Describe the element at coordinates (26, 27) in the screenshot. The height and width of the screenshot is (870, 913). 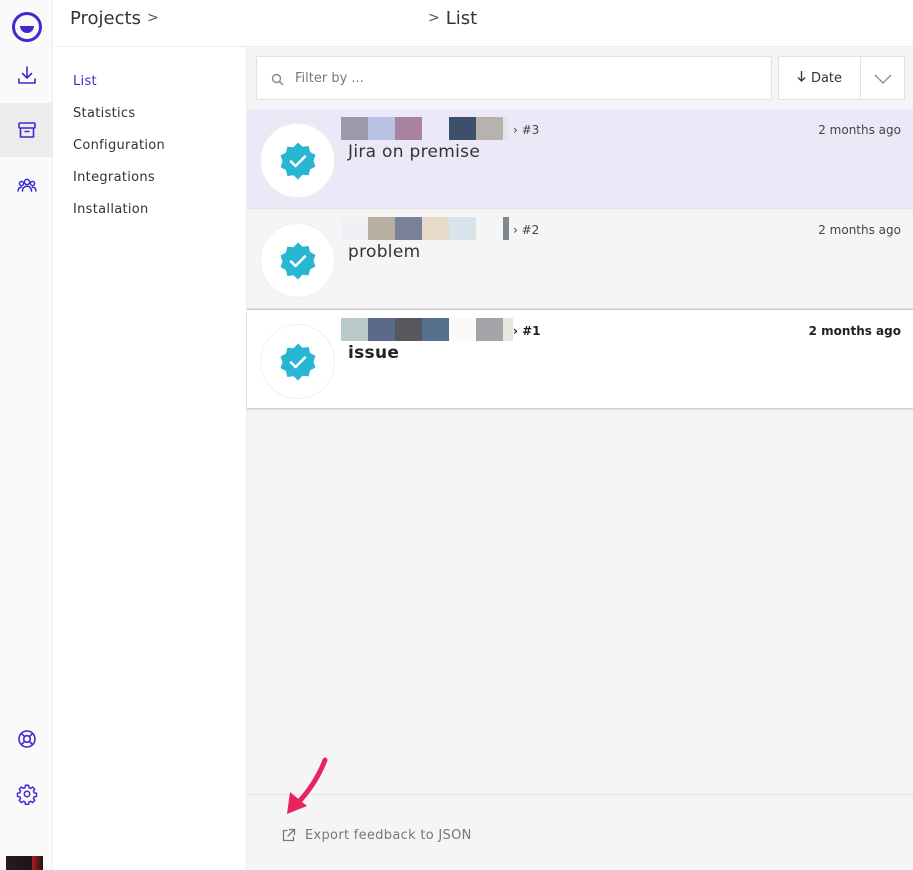
I see `logo-icon` at that location.